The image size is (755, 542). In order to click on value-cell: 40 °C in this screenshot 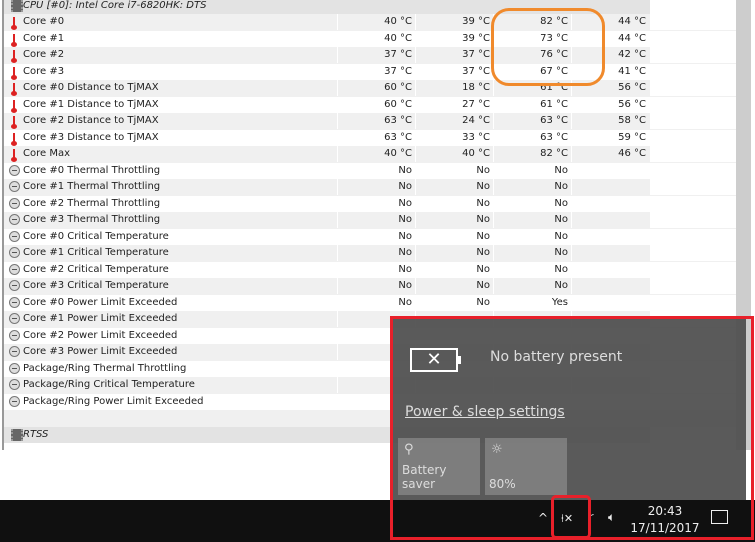, I will do `click(374, 38)`.